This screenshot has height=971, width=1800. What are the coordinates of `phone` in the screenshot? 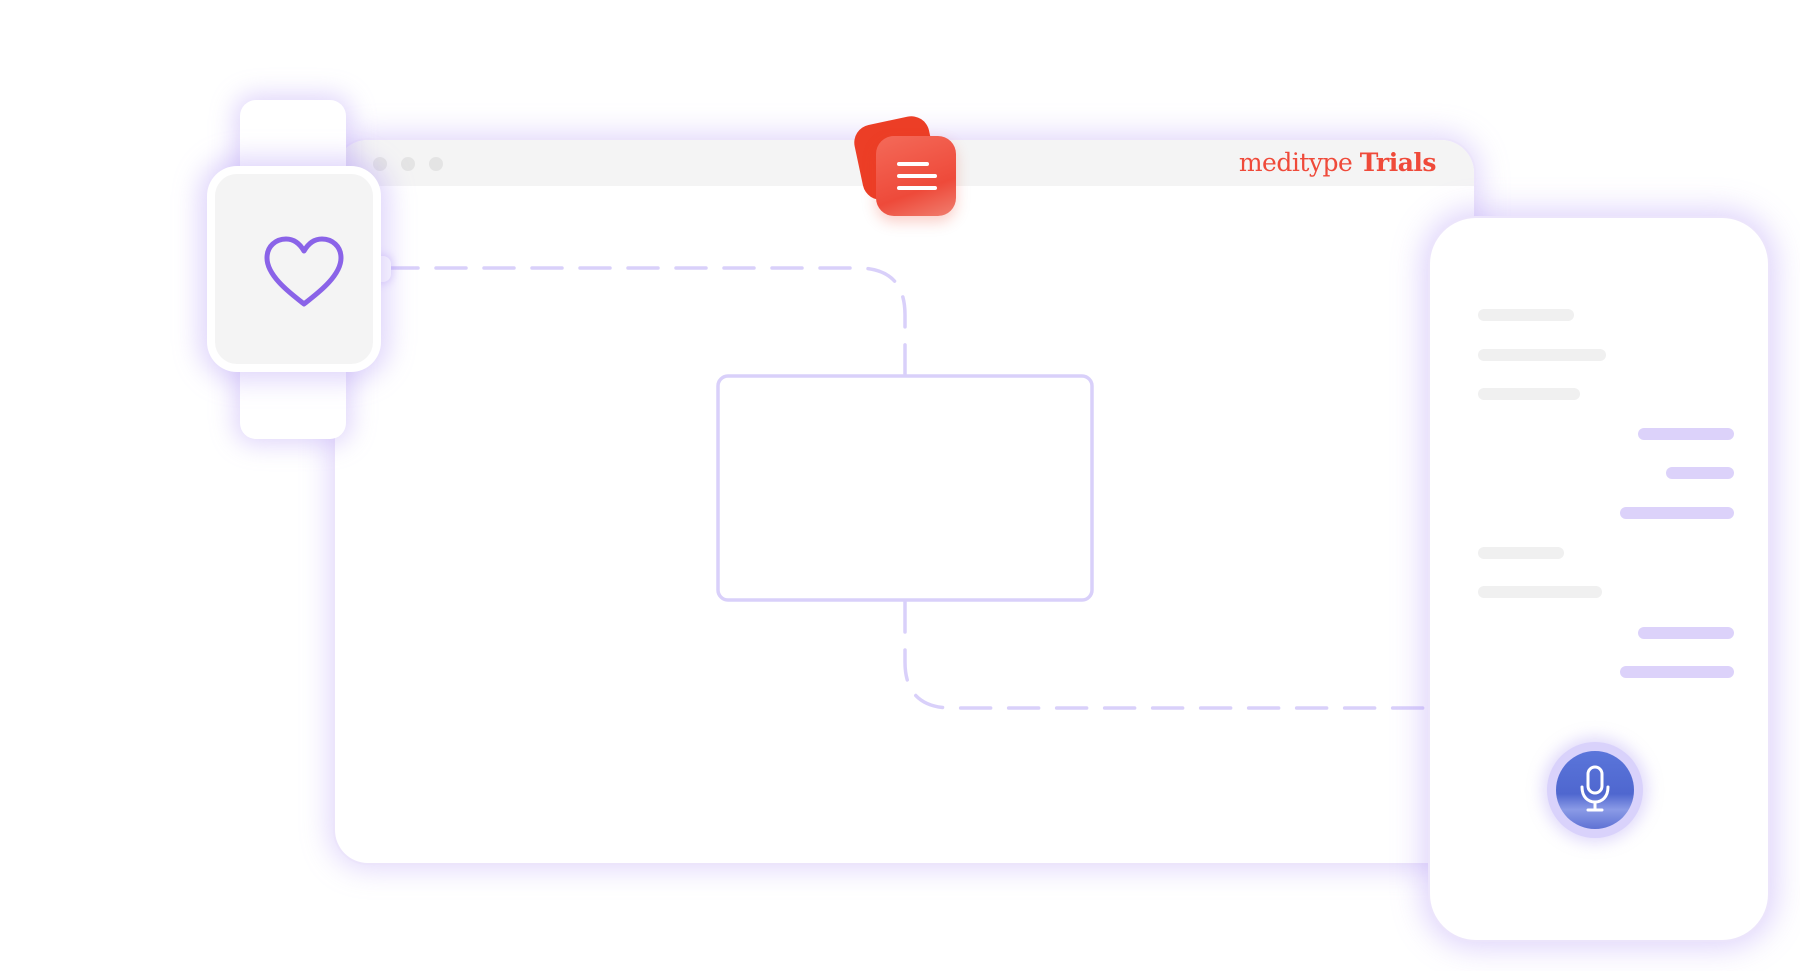 It's located at (1599, 579).